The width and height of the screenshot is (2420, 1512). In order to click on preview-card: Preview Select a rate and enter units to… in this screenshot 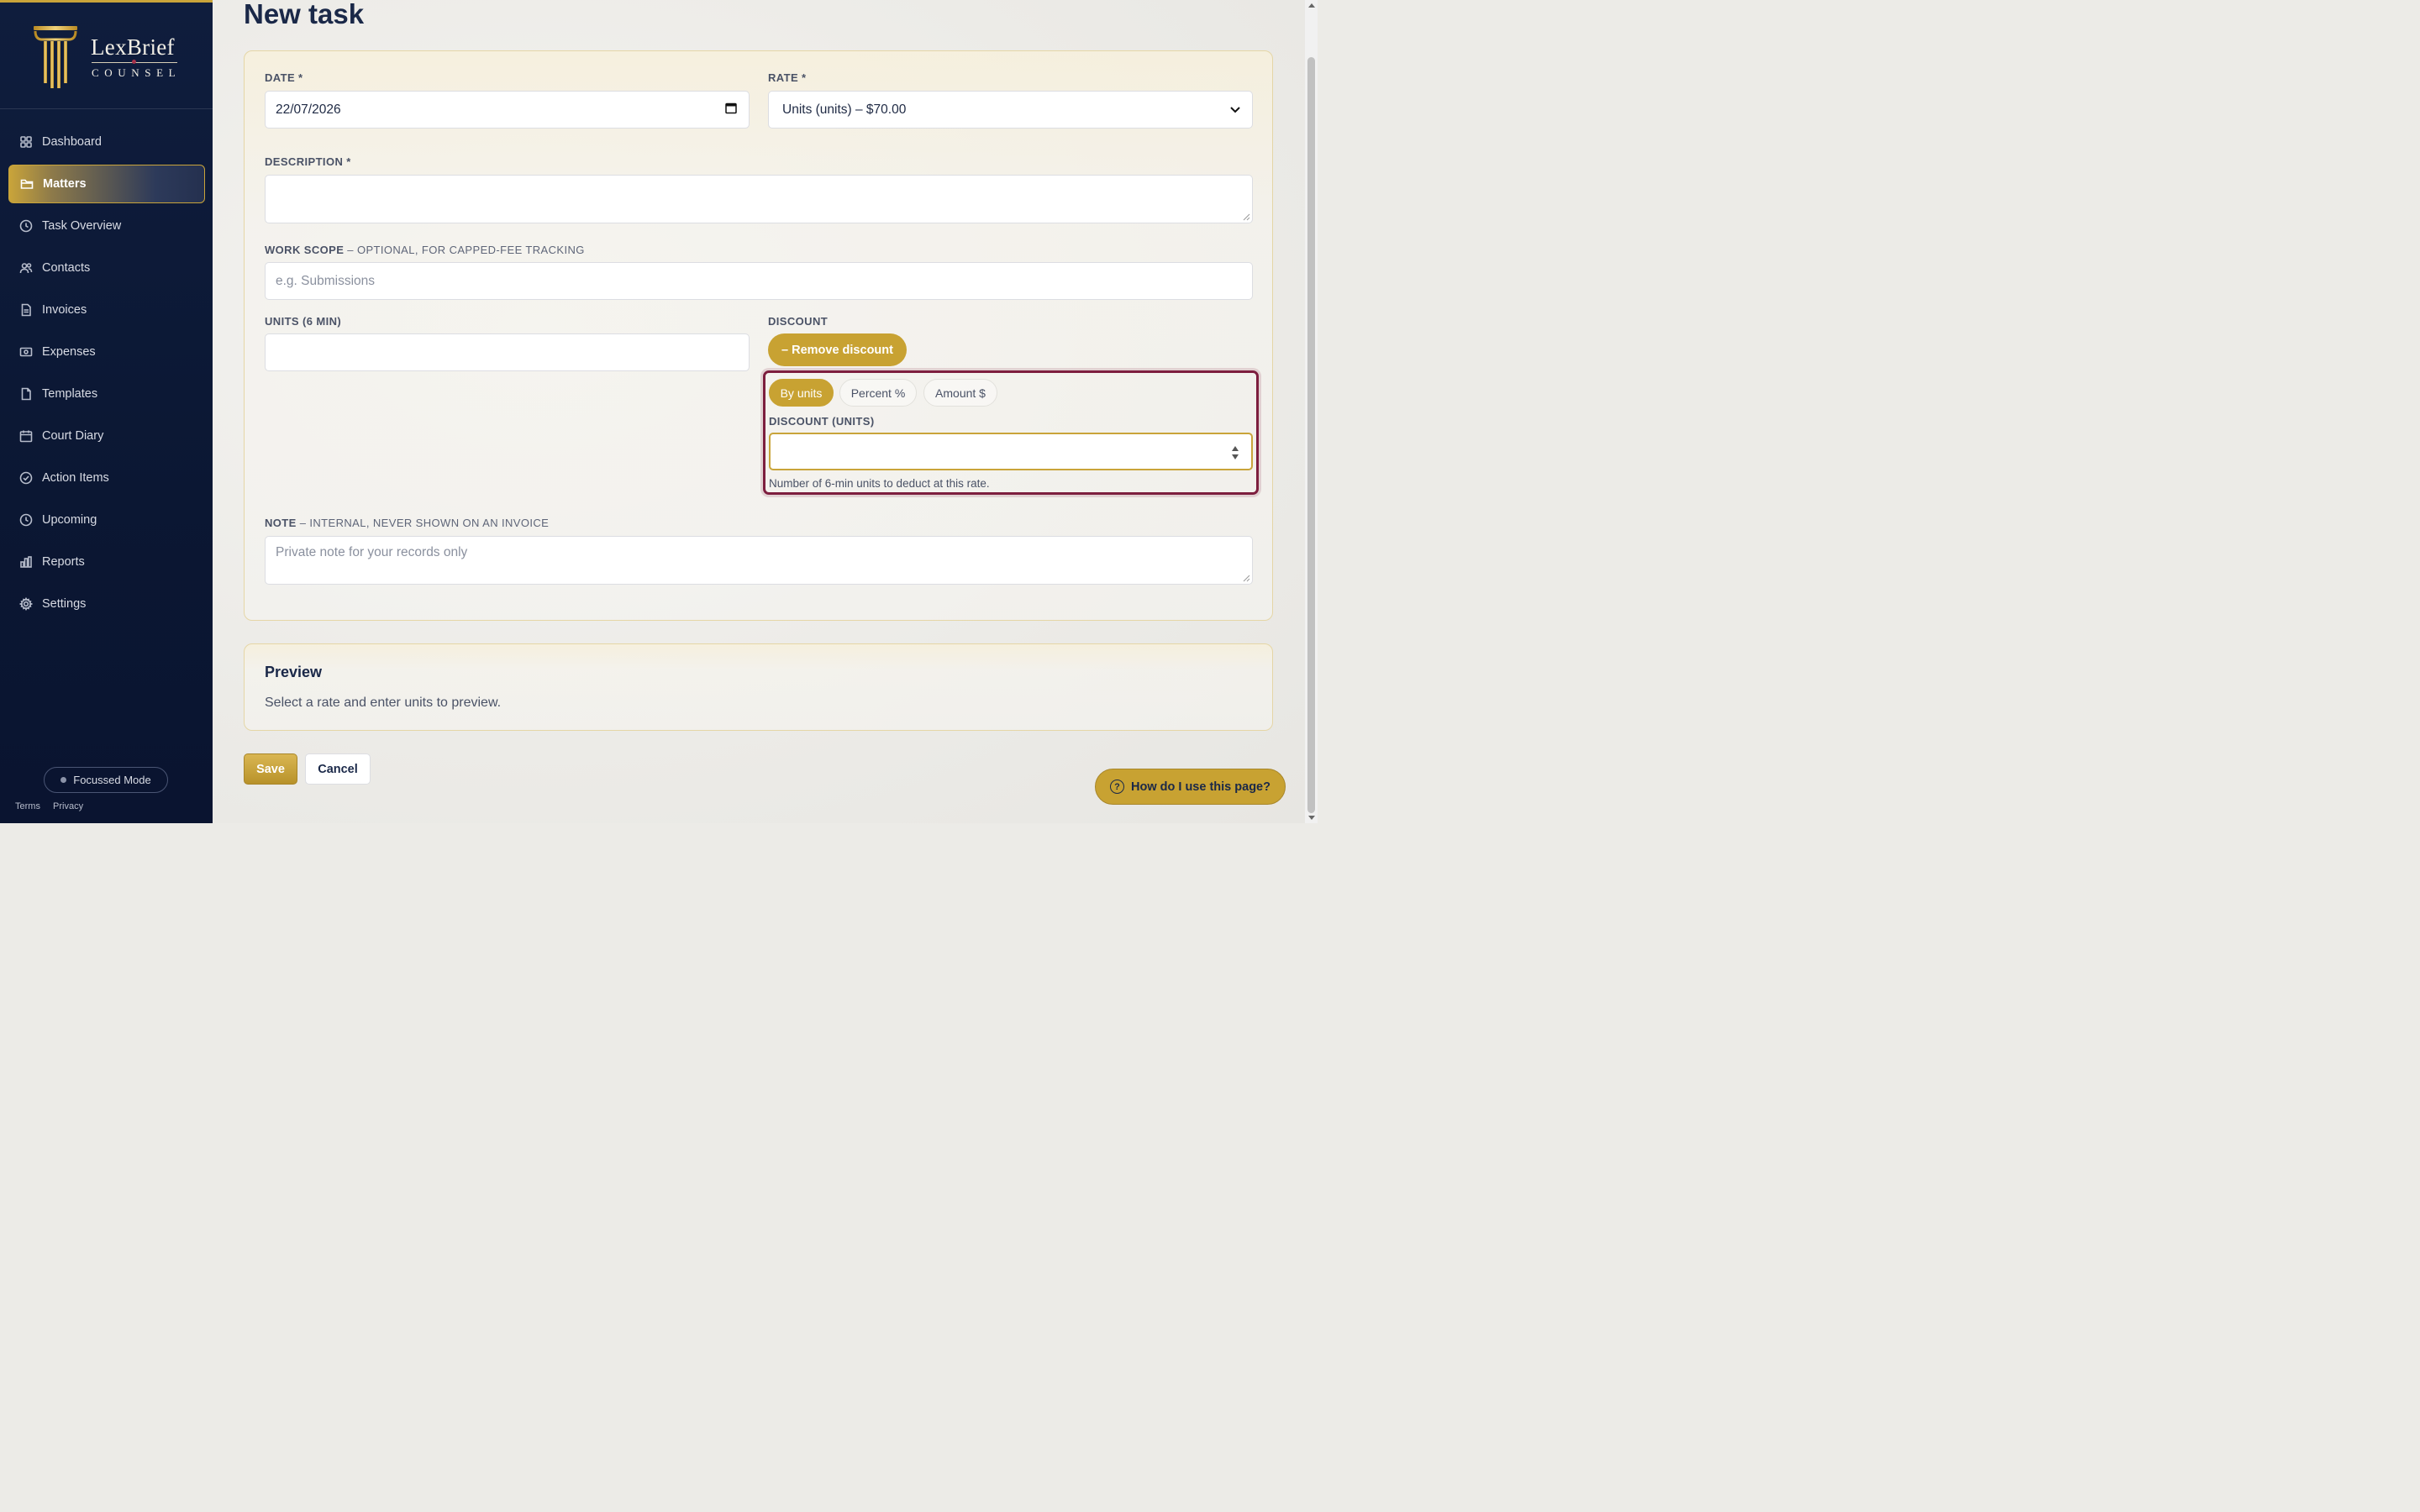, I will do `click(758, 687)`.